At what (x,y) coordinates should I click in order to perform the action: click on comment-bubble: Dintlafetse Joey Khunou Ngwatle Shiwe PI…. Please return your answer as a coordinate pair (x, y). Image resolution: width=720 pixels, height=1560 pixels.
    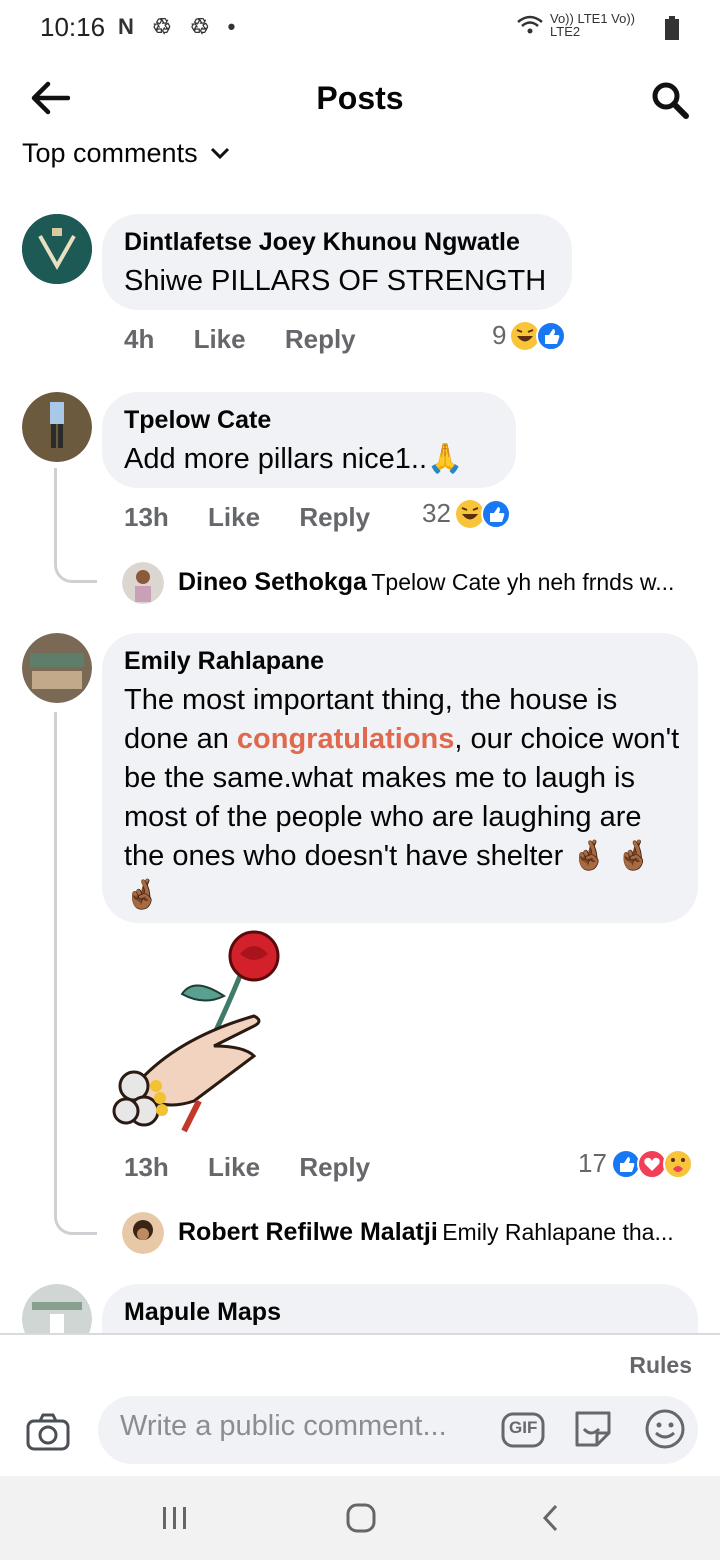
    Looking at the image, I should click on (337, 262).